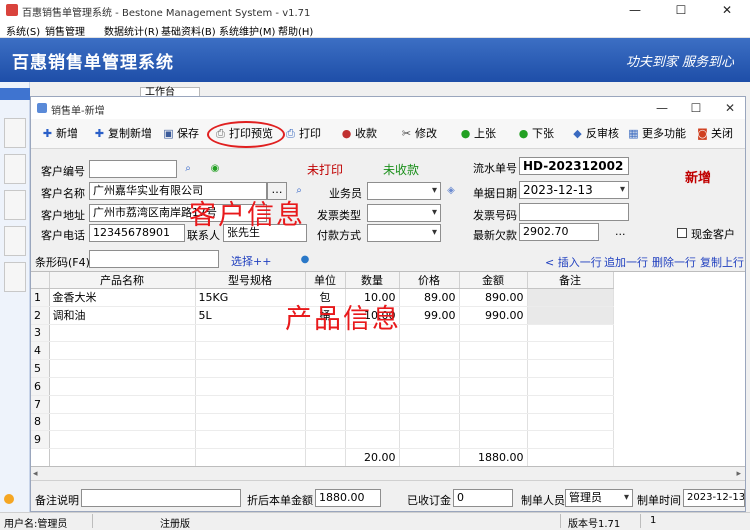 Image resolution: width=750 pixels, height=530 pixels. What do you see at coordinates (404, 213) in the screenshot?
I see `invoice-type-select` at bounding box center [404, 213].